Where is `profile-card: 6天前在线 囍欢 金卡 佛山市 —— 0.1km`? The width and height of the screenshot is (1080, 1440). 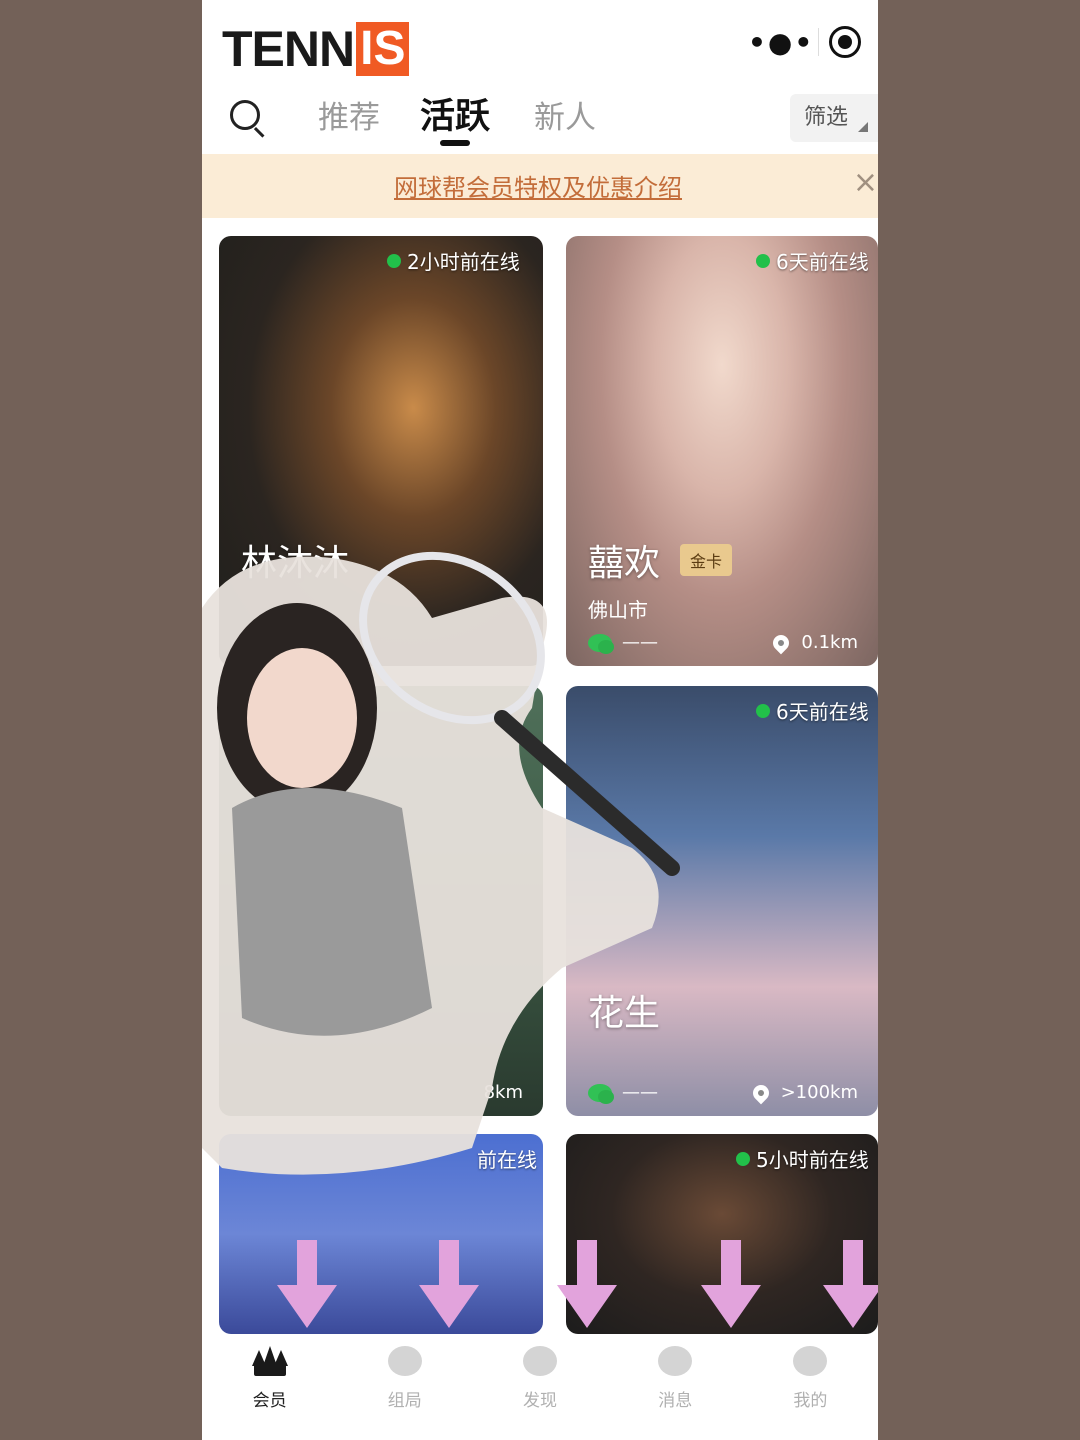
profile-card: 6天前在线 囍欢 金卡 佛山市 —— 0.1km is located at coordinates (722, 451).